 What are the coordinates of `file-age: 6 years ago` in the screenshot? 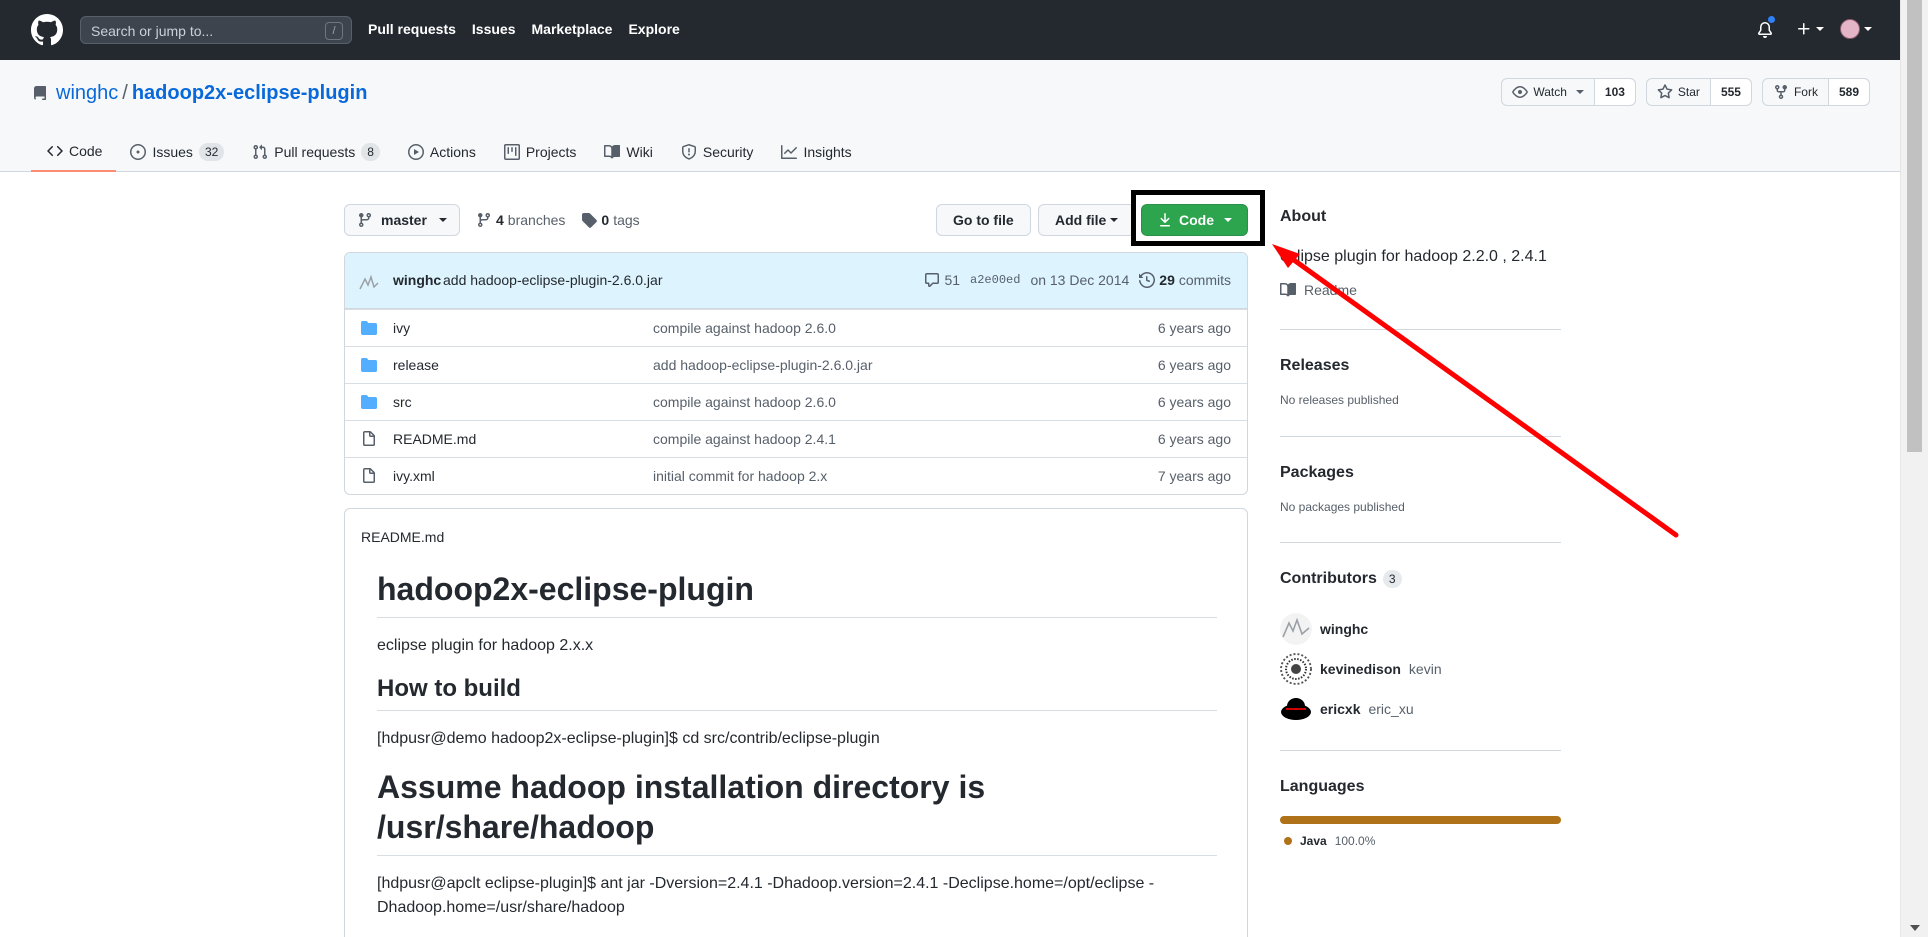 It's located at (1194, 439).